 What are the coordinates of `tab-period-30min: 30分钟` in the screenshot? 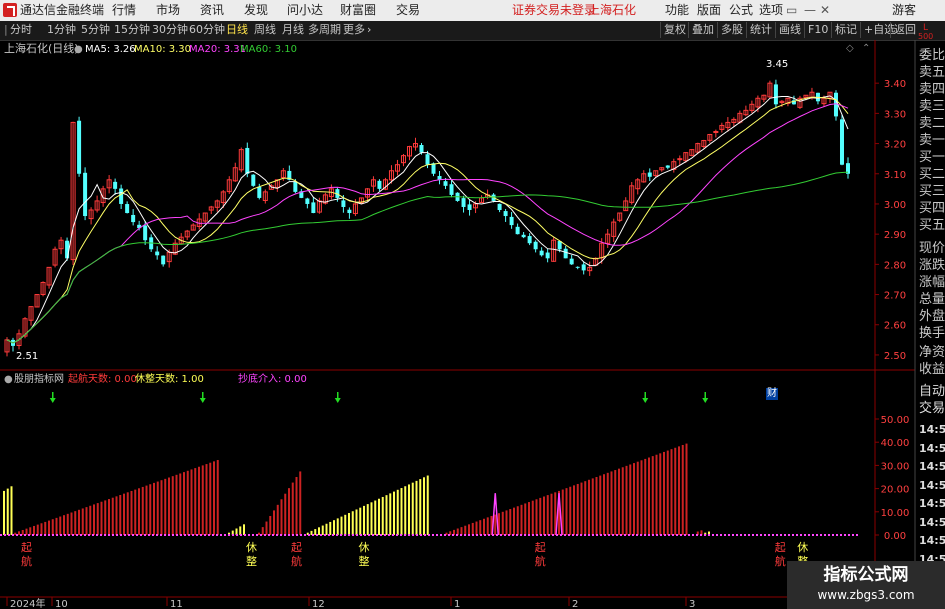 It's located at (170, 30).